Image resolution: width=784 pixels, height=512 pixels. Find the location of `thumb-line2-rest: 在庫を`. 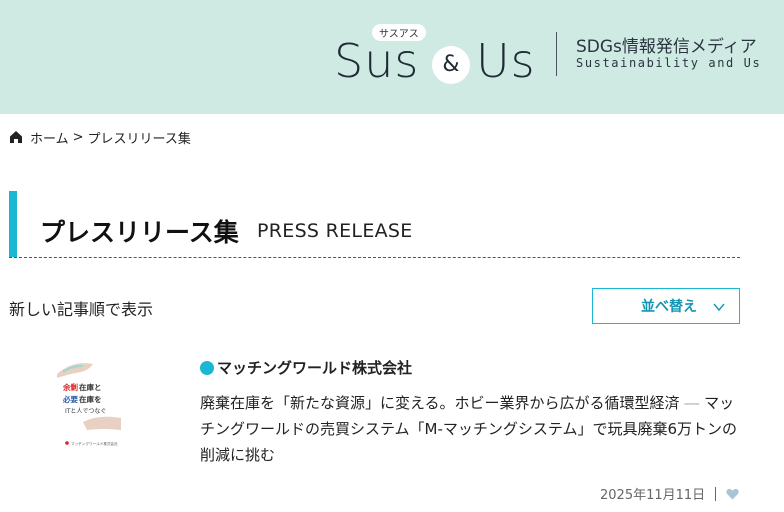

thumb-line2-rest: 在庫を is located at coordinates (90, 399).